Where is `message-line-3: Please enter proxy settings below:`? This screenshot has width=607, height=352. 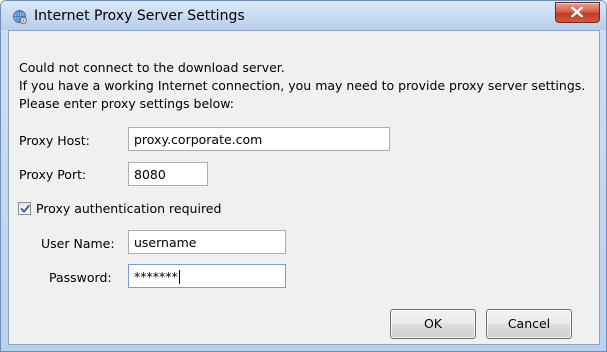
message-line-3: Please enter proxy settings below: is located at coordinates (127, 103).